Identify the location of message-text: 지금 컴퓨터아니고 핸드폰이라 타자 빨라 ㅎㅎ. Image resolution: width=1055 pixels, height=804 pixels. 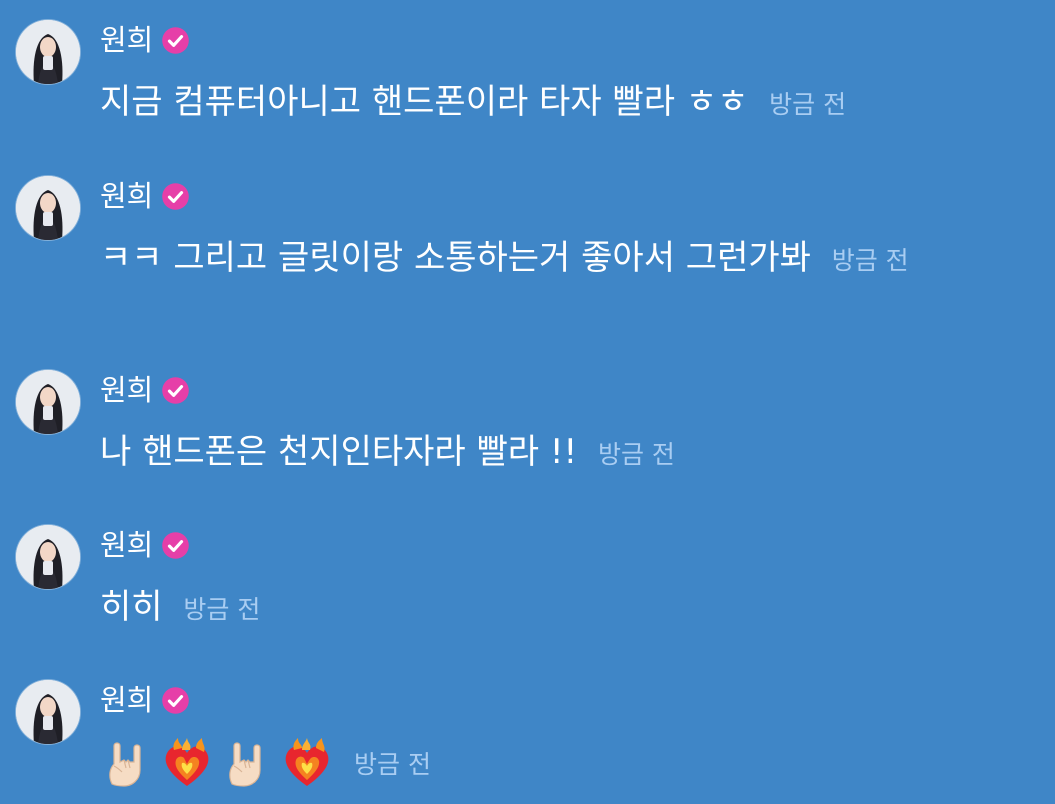
(424, 102).